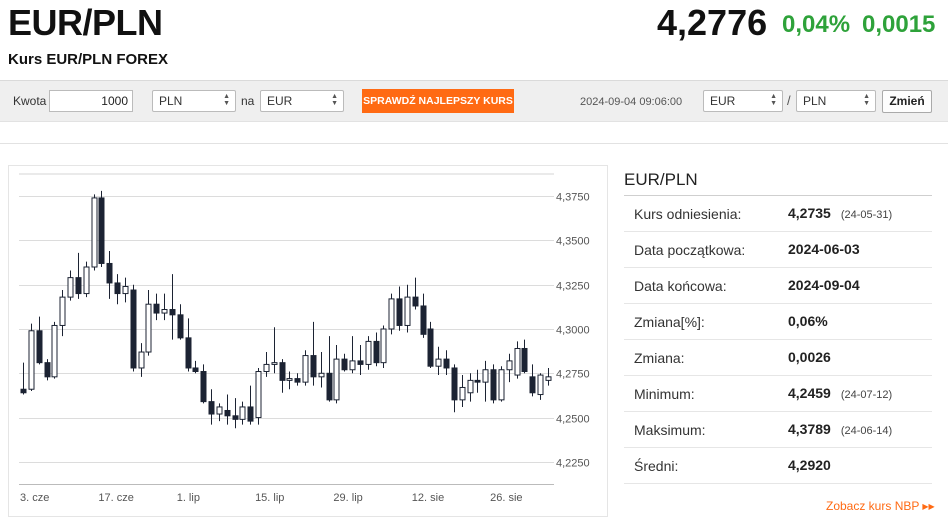 This screenshot has height=517, width=948. Describe the element at coordinates (347, 498) in the screenshot. I see `x-tick-label: 29. lip` at that location.